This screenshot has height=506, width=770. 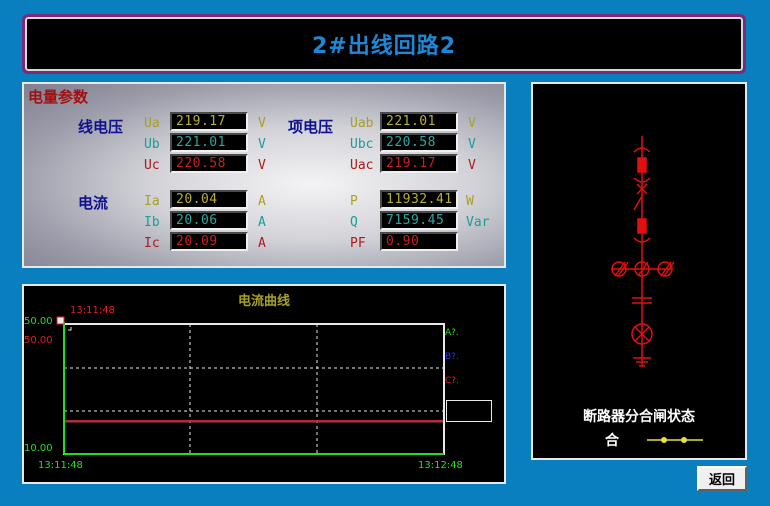 What do you see at coordinates (262, 165) in the screenshot?
I see `uc-unit: V` at bounding box center [262, 165].